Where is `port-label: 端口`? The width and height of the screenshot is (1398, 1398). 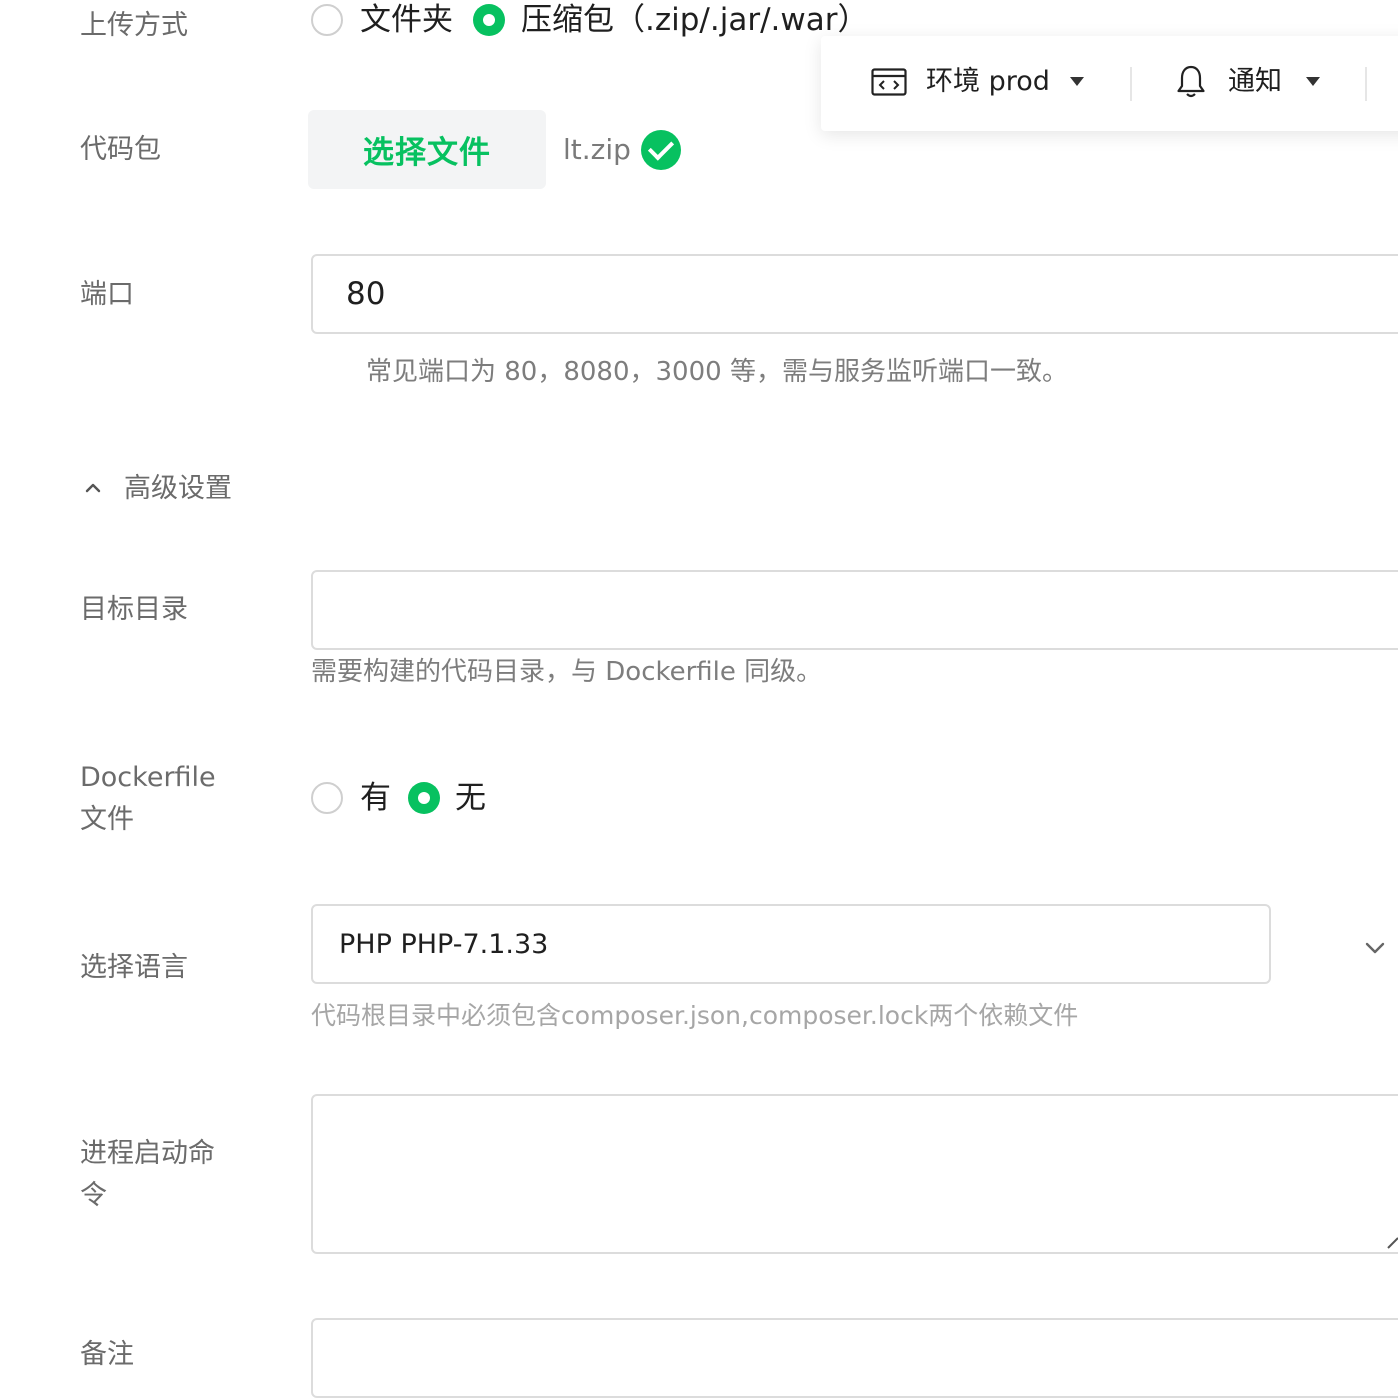
port-label: 端口 is located at coordinates (107, 294).